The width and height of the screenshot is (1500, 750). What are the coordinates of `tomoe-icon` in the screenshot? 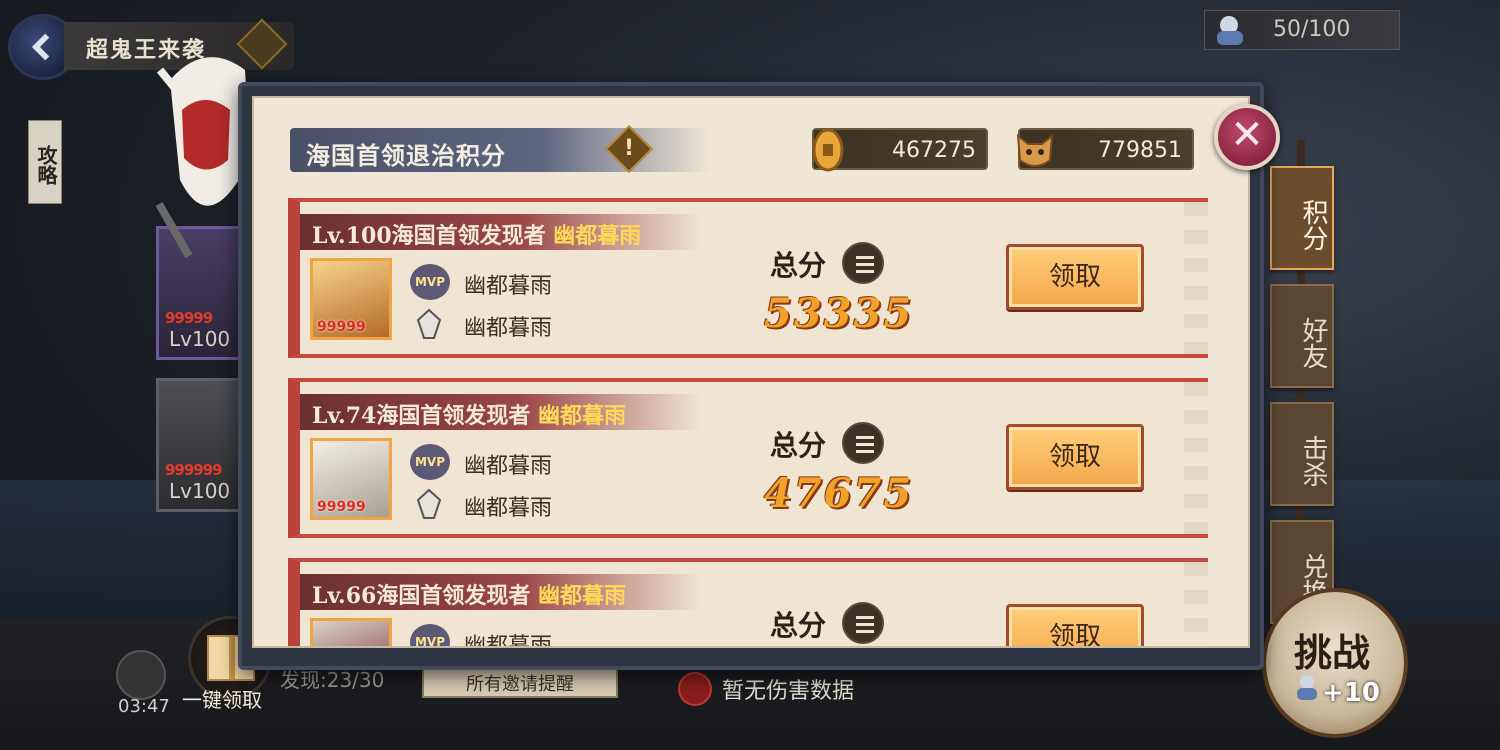 It's located at (695, 689).